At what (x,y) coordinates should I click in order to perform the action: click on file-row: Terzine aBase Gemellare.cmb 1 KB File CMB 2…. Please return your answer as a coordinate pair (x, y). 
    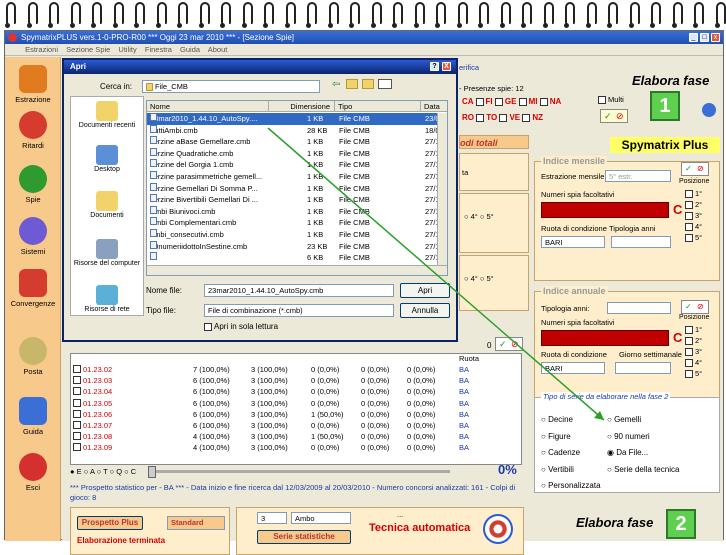
    Looking at the image, I should click on (297, 142).